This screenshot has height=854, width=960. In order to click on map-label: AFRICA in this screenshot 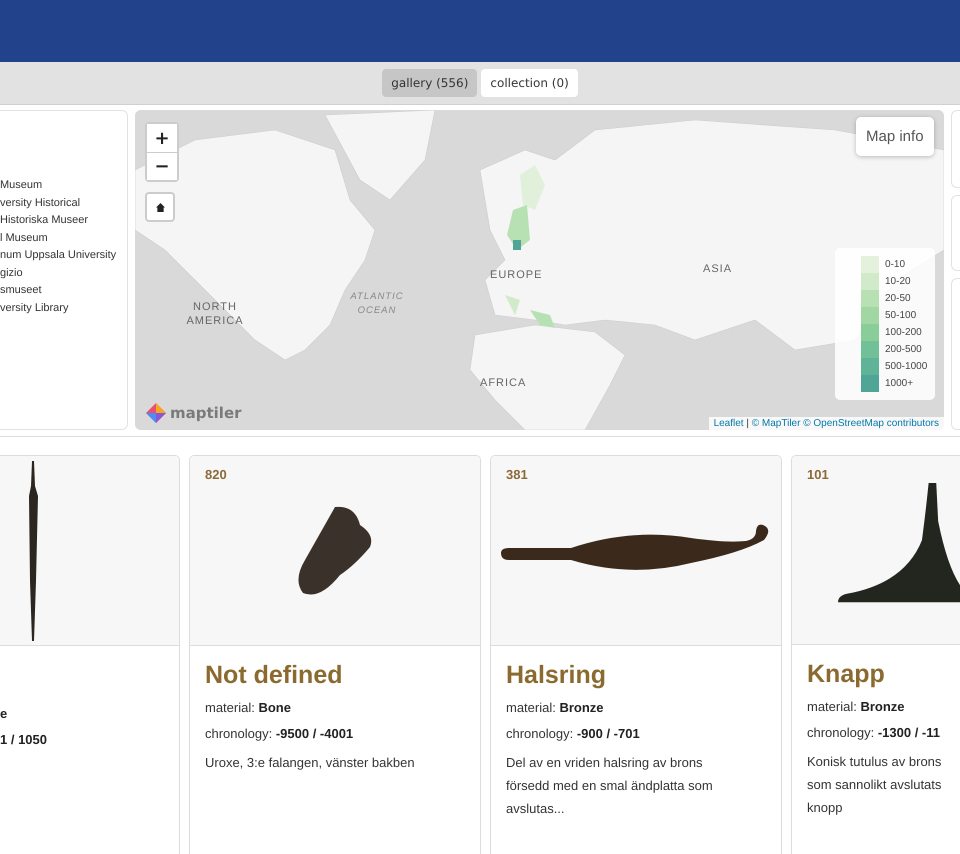, I will do `click(503, 383)`.